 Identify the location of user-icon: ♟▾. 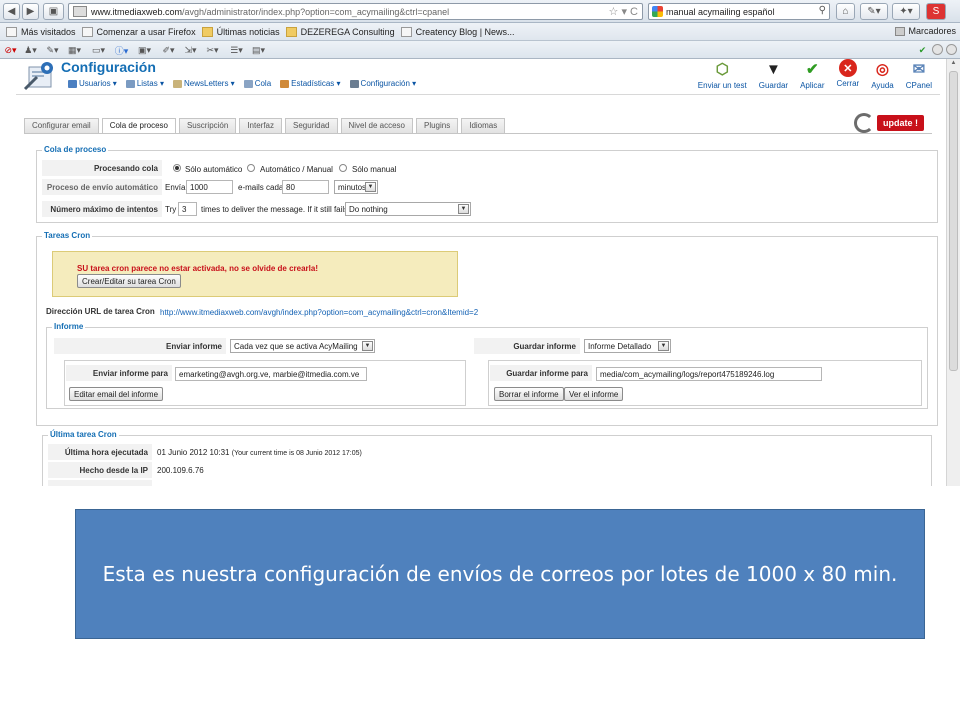
(30, 50).